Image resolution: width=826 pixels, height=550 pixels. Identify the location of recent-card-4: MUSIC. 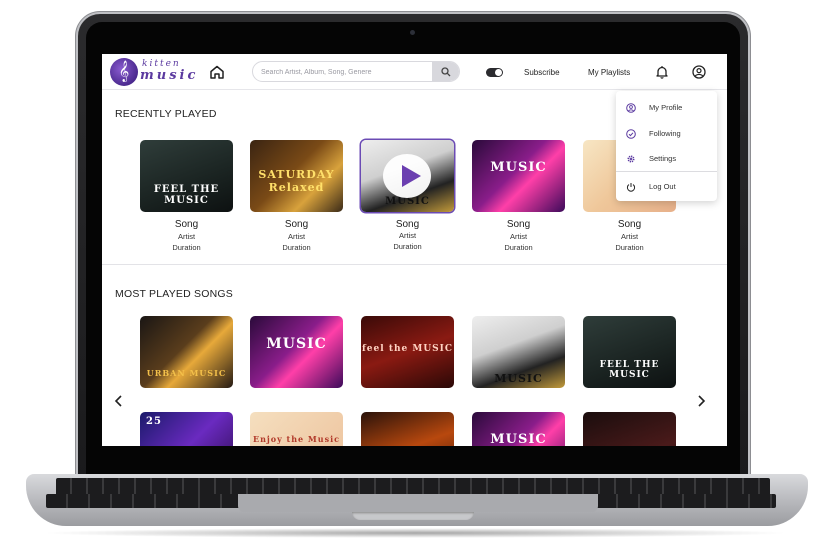
(518, 176).